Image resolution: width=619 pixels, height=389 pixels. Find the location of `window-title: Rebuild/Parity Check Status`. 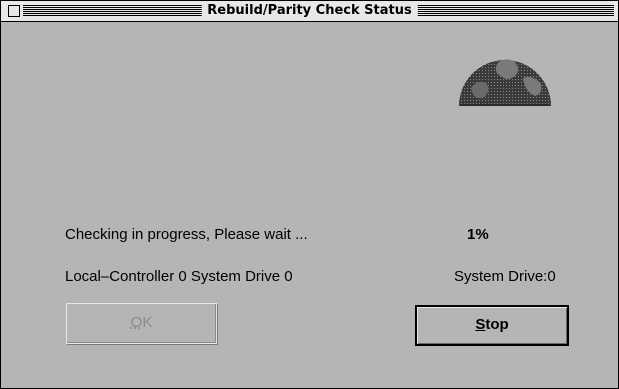

window-title: Rebuild/Parity Check Status is located at coordinates (309, 10).